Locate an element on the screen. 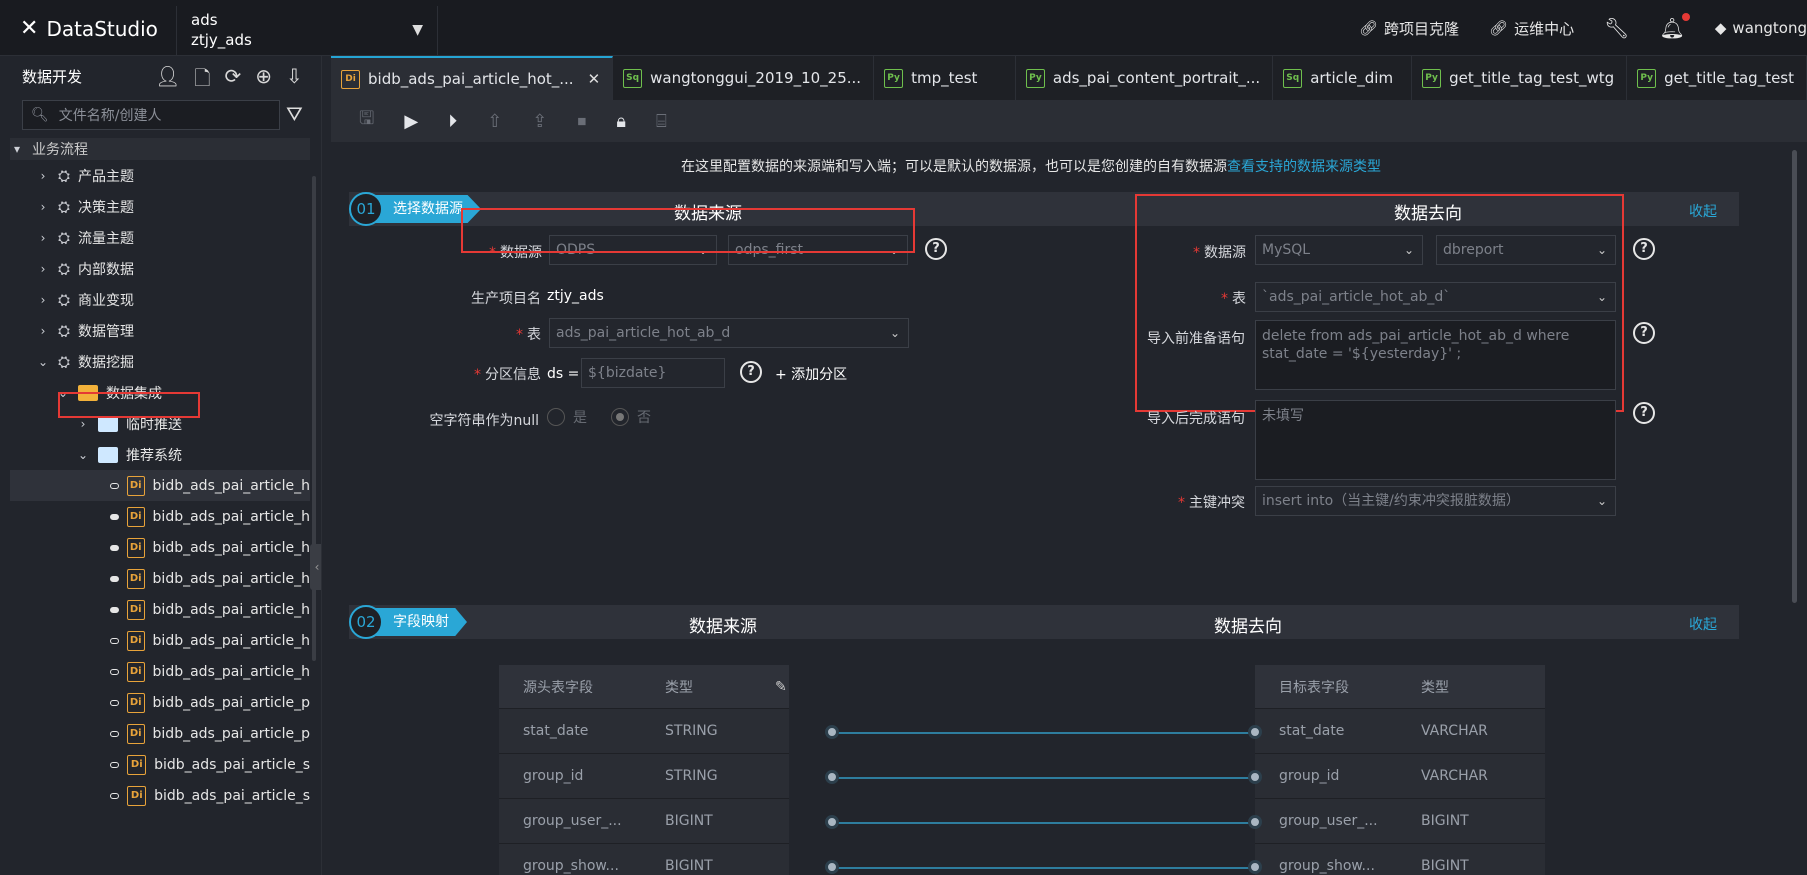 The height and width of the screenshot is (875, 1807). save-icon: 🖫 is located at coordinates (366, 121).